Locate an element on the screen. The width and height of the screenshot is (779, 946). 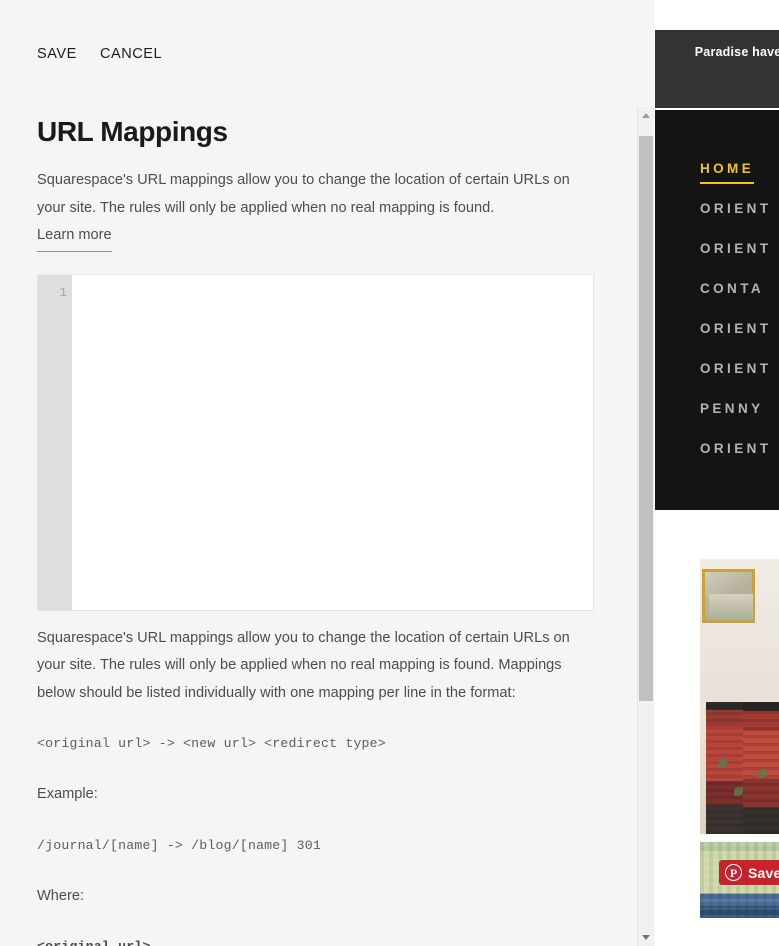
scroll-up-arrow-button is located at coordinates (646, 115).